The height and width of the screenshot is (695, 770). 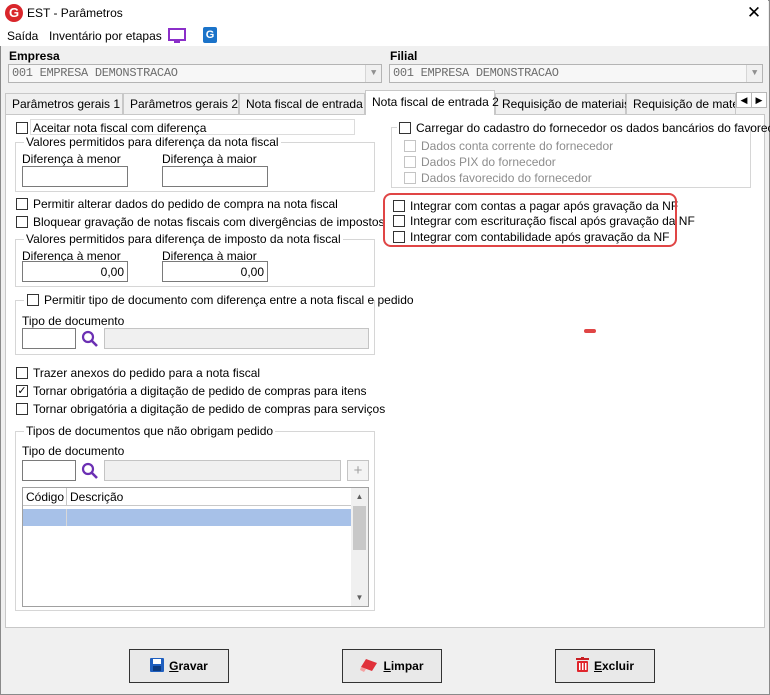 What do you see at coordinates (618, 666) in the screenshot?
I see `excluir-label: xcluir` at bounding box center [618, 666].